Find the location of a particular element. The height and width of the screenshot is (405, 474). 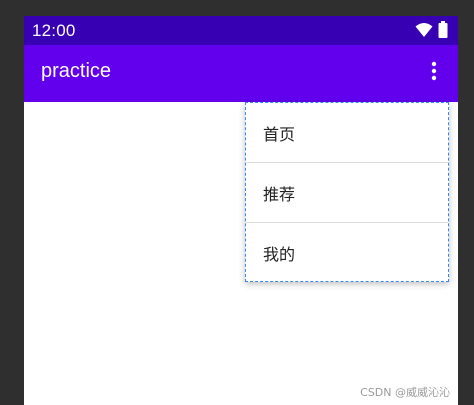

status-bar: 12:00 is located at coordinates (241, 30).